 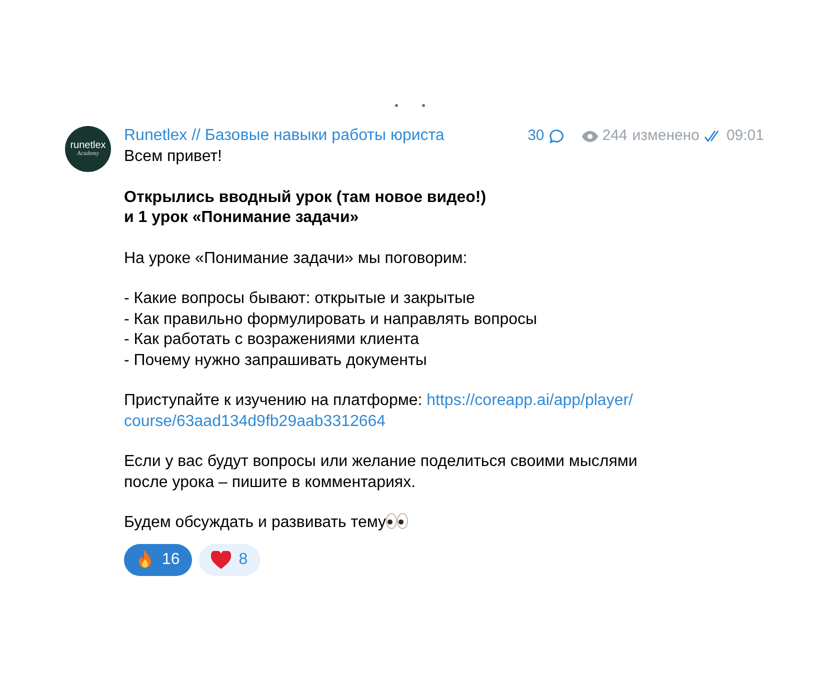 I want to click on comments-count: 30, so click(x=536, y=136).